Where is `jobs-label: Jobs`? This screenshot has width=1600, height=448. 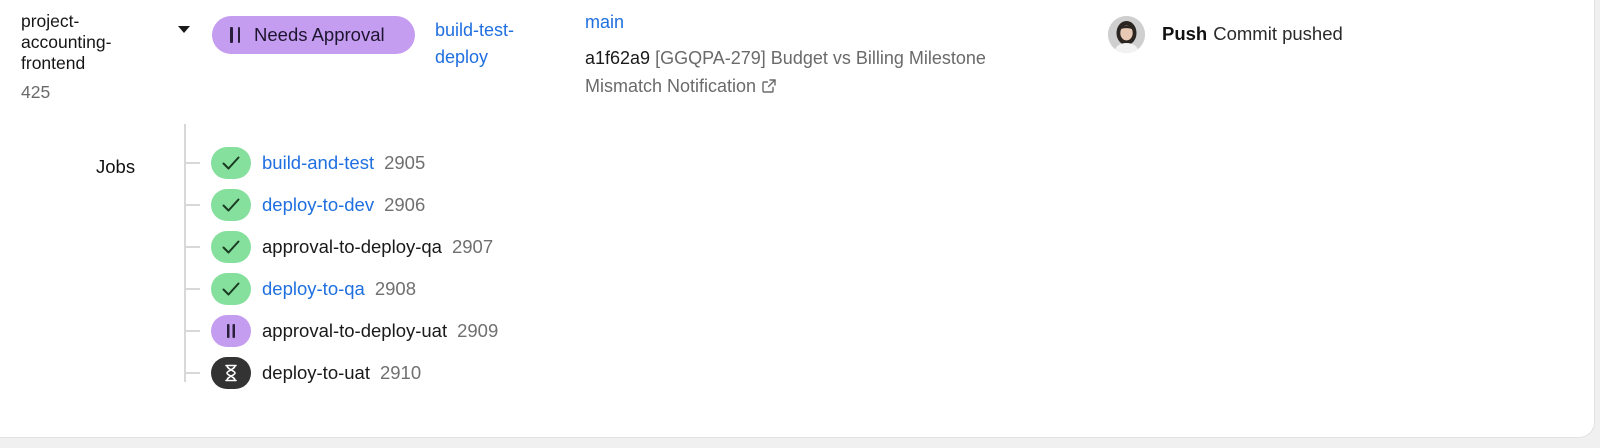
jobs-label: Jobs is located at coordinates (116, 166).